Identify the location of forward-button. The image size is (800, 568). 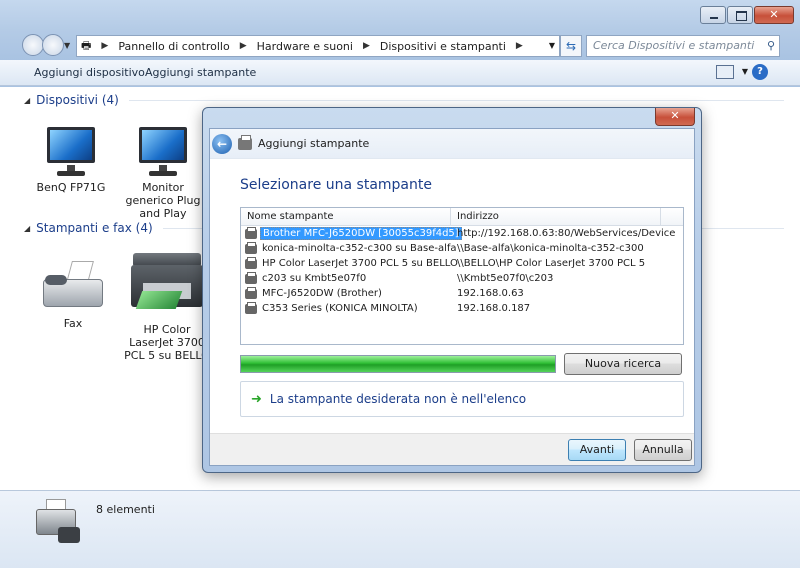
(53, 45).